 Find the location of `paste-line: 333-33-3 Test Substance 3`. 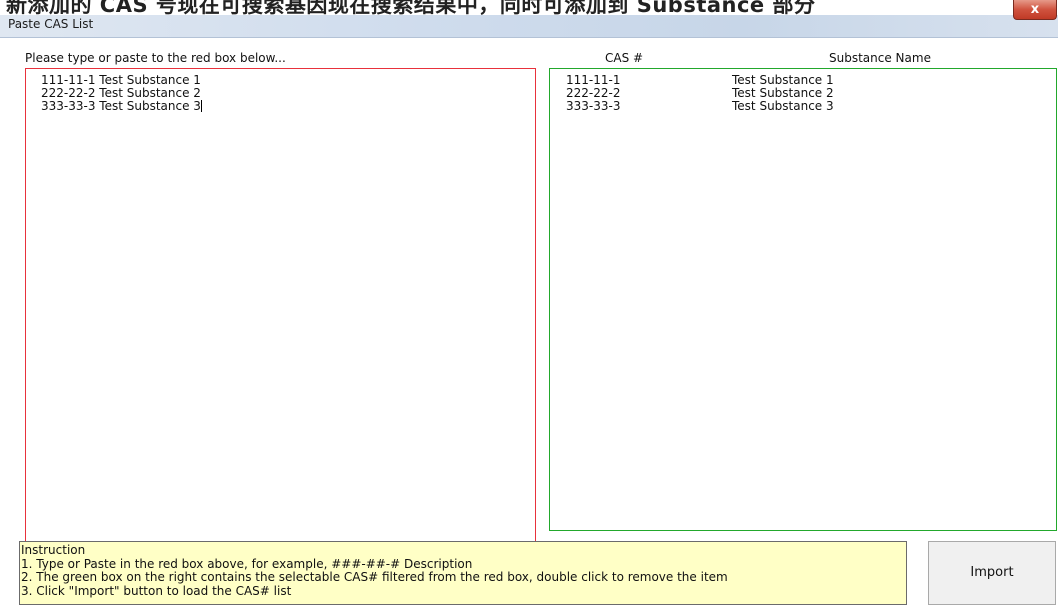

paste-line: 333-33-3 Test Substance 3 is located at coordinates (121, 106).